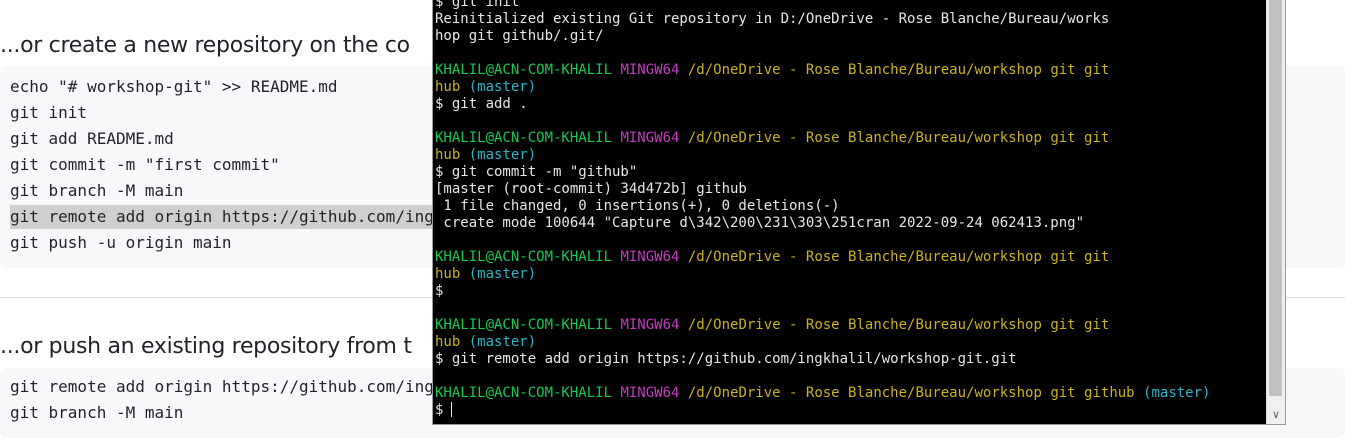  What do you see at coordinates (174, 86) in the screenshot?
I see `code-line: echo "# workshop-git" >> README.md` at bounding box center [174, 86].